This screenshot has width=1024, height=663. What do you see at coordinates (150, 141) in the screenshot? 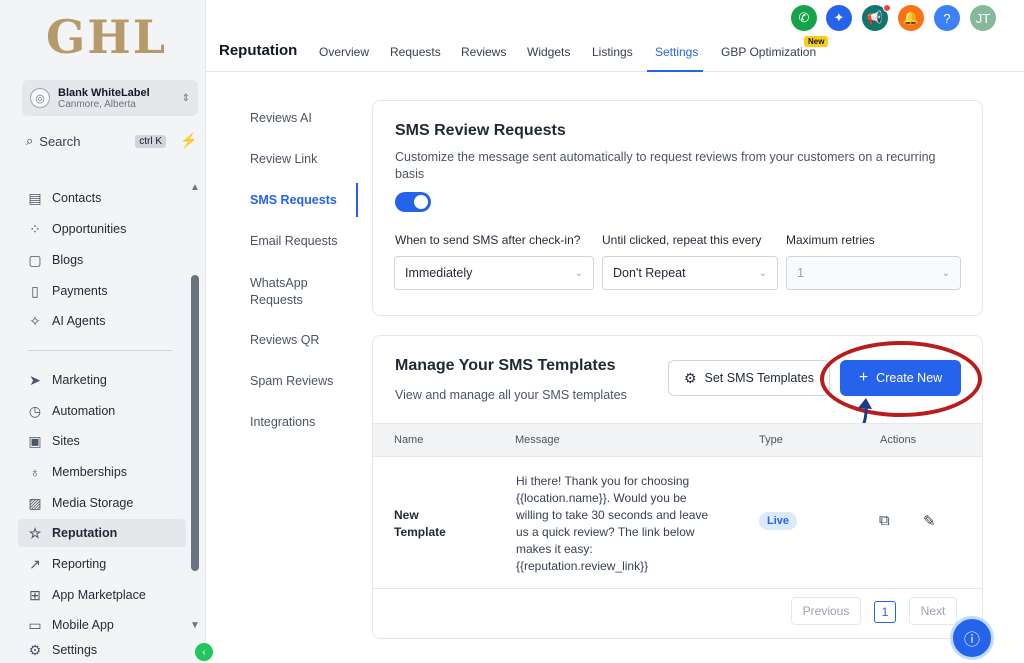
I see `search-shortcut: ctrl K` at bounding box center [150, 141].